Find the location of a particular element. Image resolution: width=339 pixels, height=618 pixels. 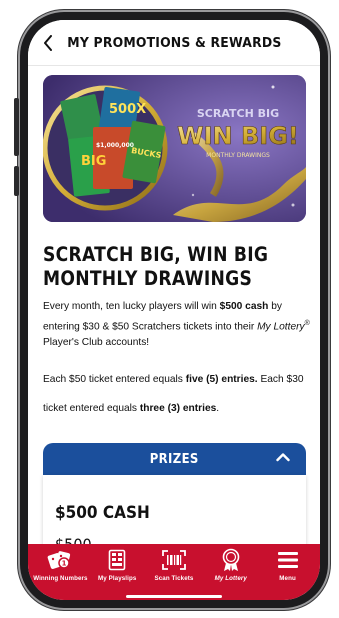

winning-numbers-icon: 1 is located at coordinates (59, 560).